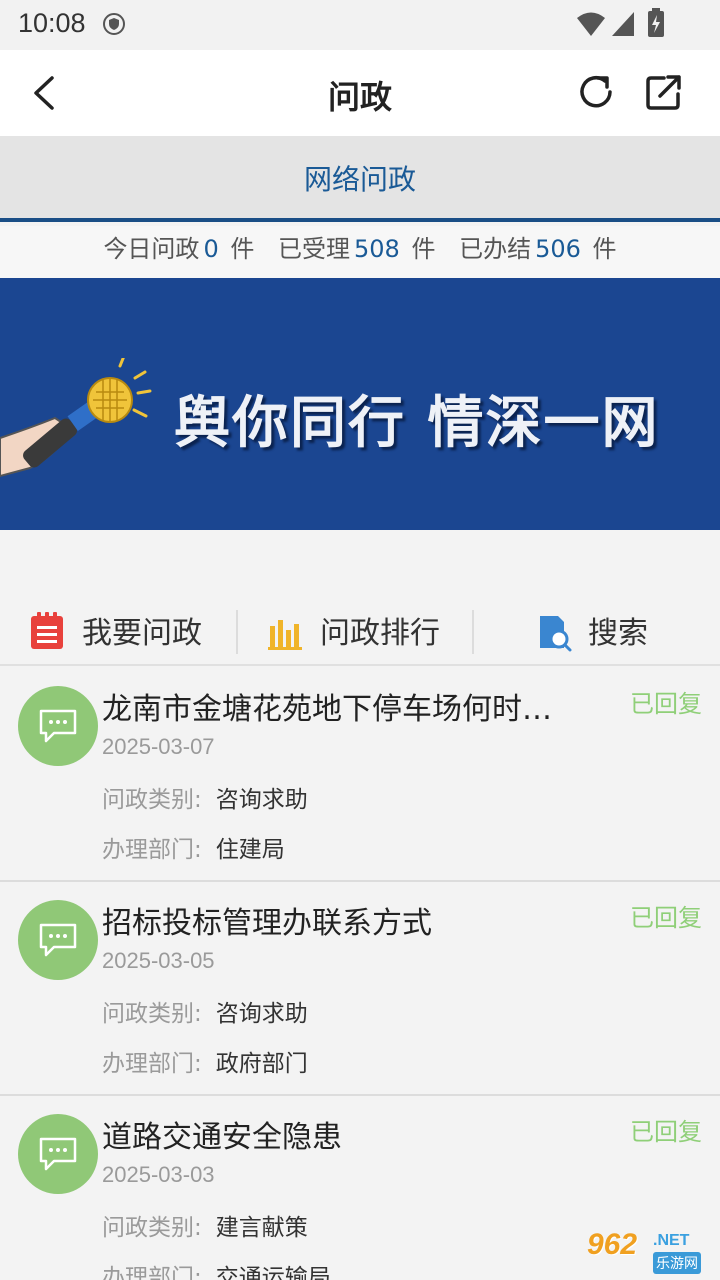 Image resolution: width=720 pixels, height=1280 pixels. Describe the element at coordinates (205, 1061) in the screenshot. I see `item-department: 办理部门: 政府部门` at that location.